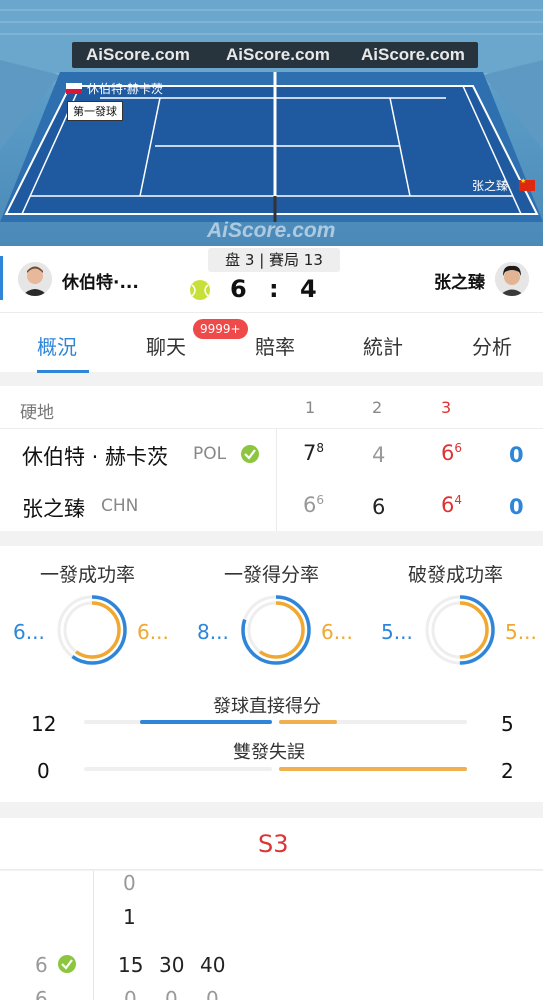  What do you see at coordinates (200, 290) in the screenshot?
I see `tennis-ball-icon` at bounding box center [200, 290].